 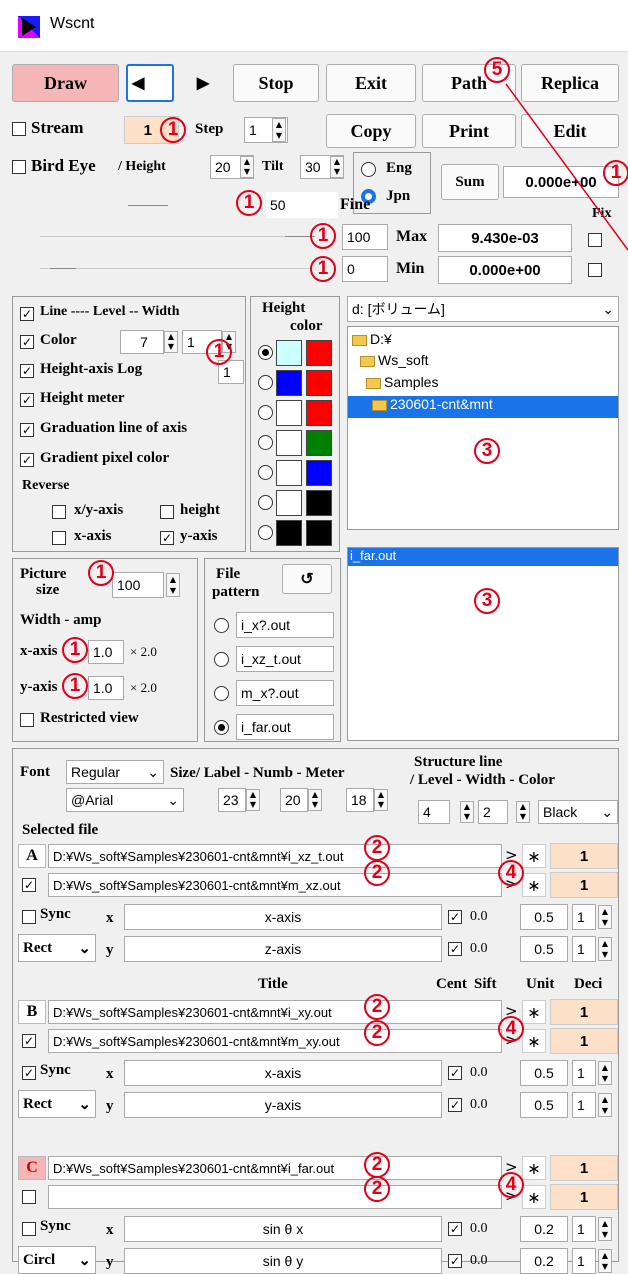 I want to click on replica-button: Replica, so click(x=570, y=83).